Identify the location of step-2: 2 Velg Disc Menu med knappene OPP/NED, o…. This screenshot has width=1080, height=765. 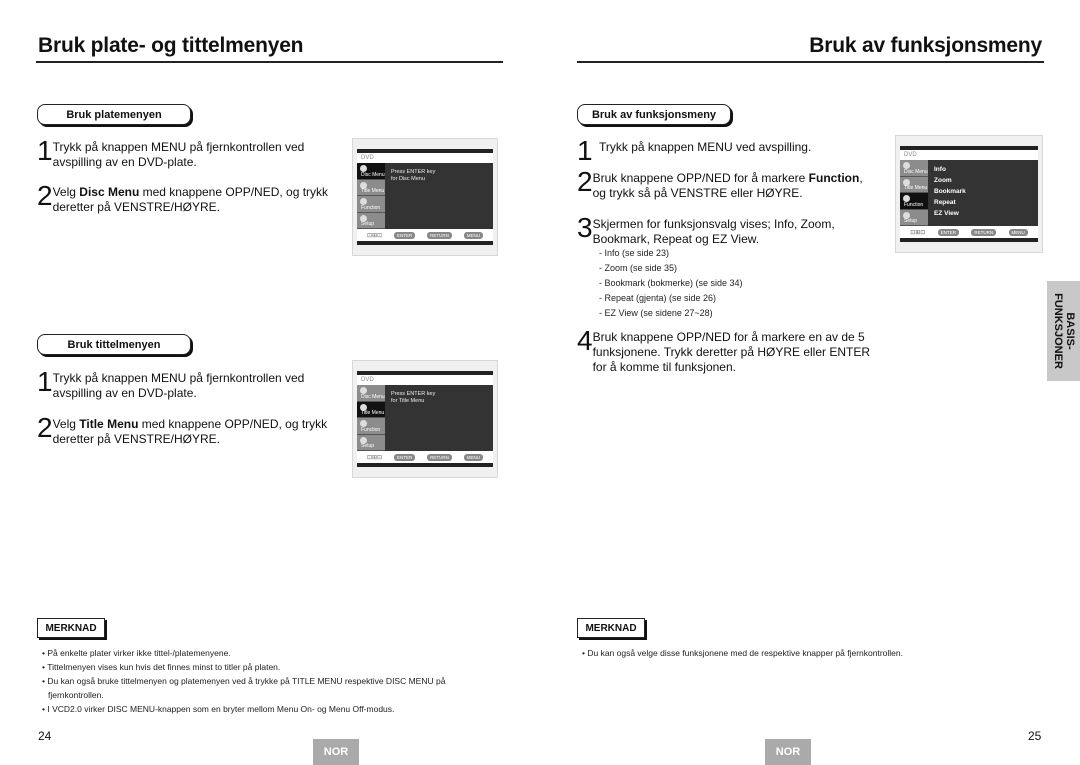
(187, 197).